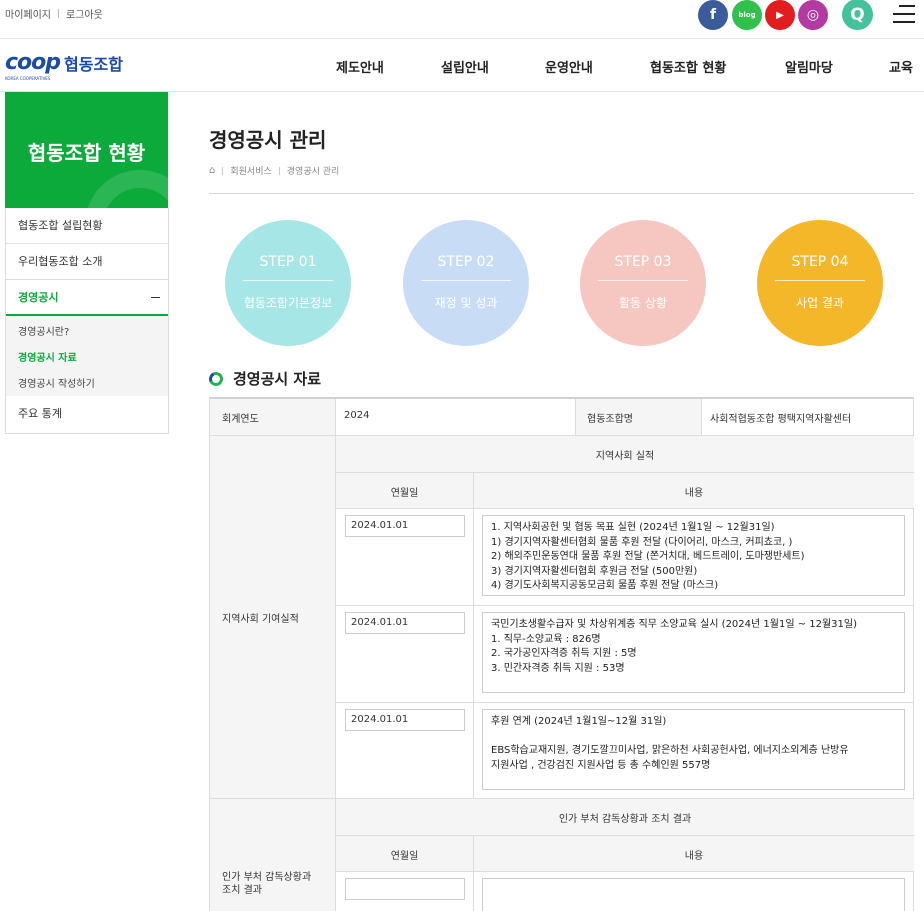  I want to click on home-icon: ⌂, so click(212, 170).